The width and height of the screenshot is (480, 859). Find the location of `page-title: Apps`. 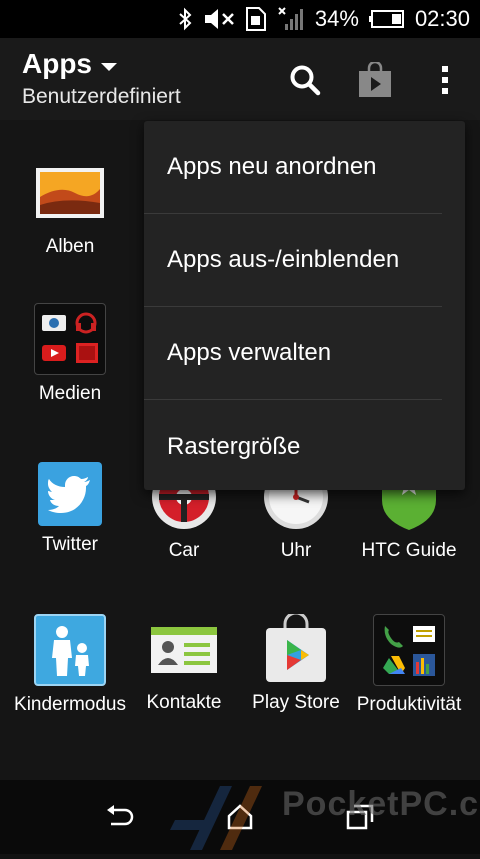

page-title: Apps is located at coordinates (57, 63).